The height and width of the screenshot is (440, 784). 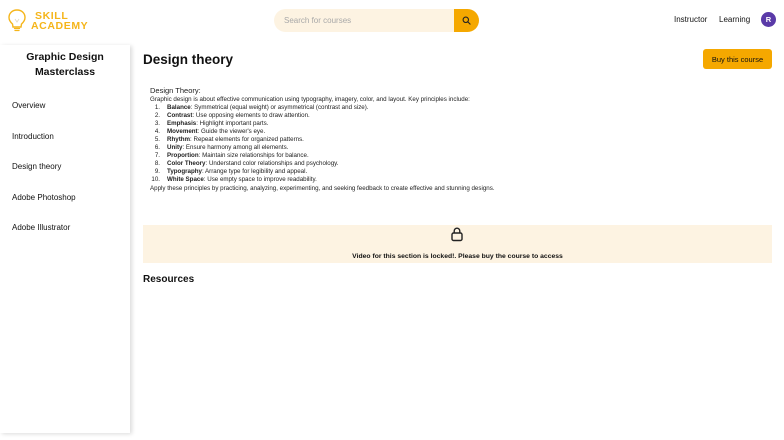 What do you see at coordinates (180, 116) in the screenshot?
I see `principle-term: Contrast` at bounding box center [180, 116].